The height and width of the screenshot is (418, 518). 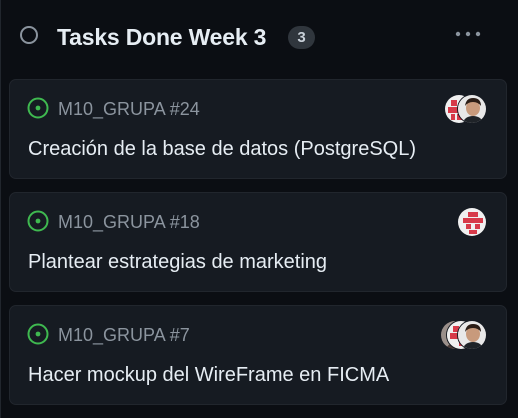 What do you see at coordinates (129, 109) in the screenshot?
I see `issue-reference: M10_GRUPA #24` at bounding box center [129, 109].